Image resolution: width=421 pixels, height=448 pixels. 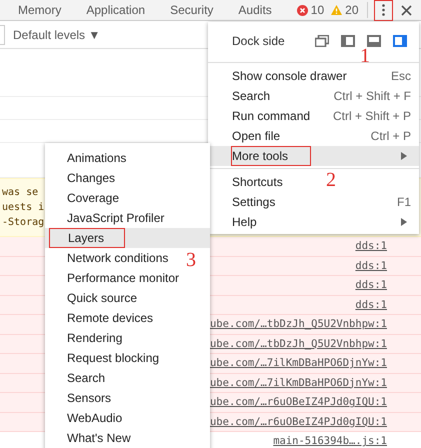 I want to click on menu-item: Rendering, so click(x=94, y=338).